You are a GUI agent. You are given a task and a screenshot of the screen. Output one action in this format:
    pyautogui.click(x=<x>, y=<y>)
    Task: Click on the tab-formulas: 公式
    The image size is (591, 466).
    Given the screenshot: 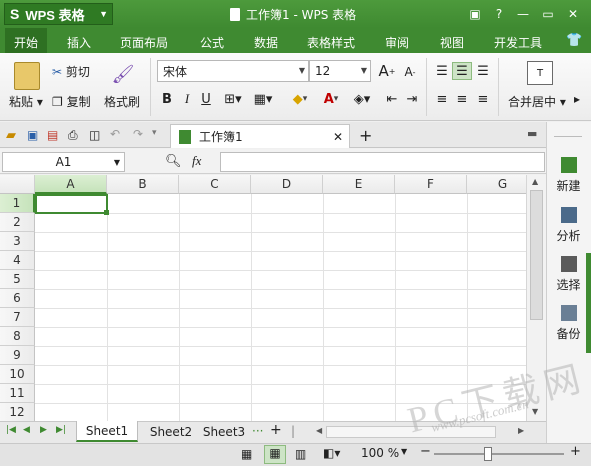 What is the action you would take?
    pyautogui.click(x=212, y=42)
    